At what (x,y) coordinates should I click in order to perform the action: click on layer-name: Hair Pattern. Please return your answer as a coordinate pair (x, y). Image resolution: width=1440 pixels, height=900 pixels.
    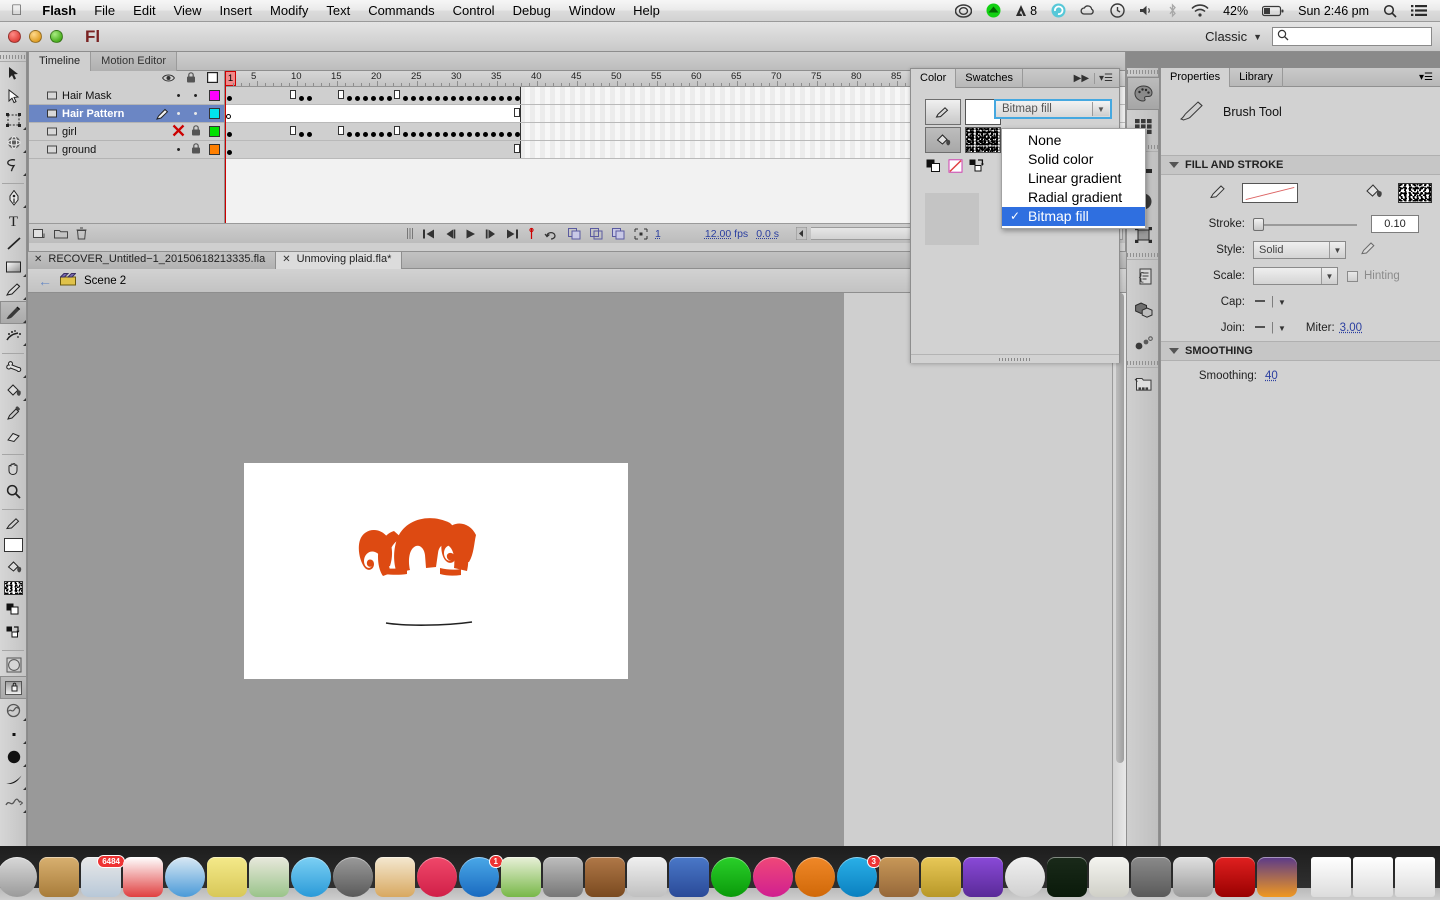
    Looking at the image, I should click on (108, 114).